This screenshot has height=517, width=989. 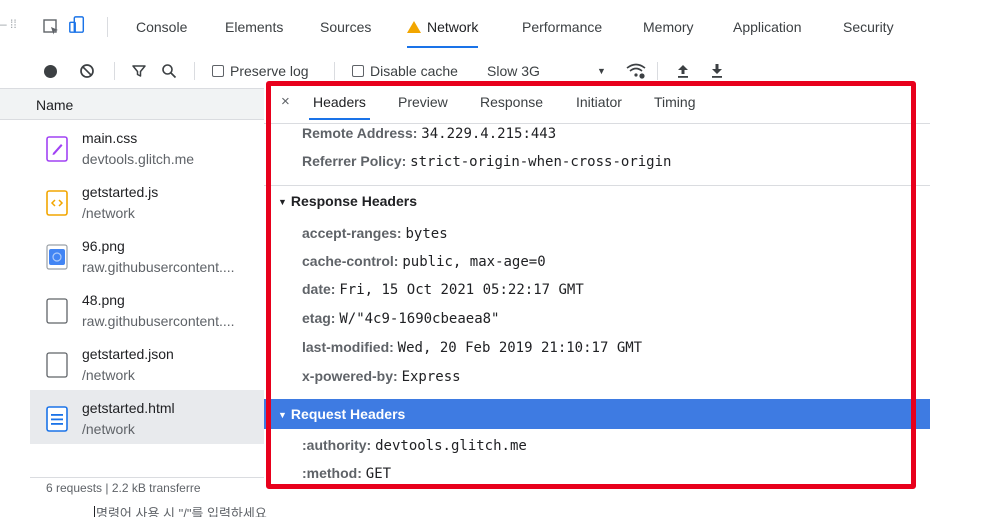 I want to click on clear-icon, so click(x=87, y=71).